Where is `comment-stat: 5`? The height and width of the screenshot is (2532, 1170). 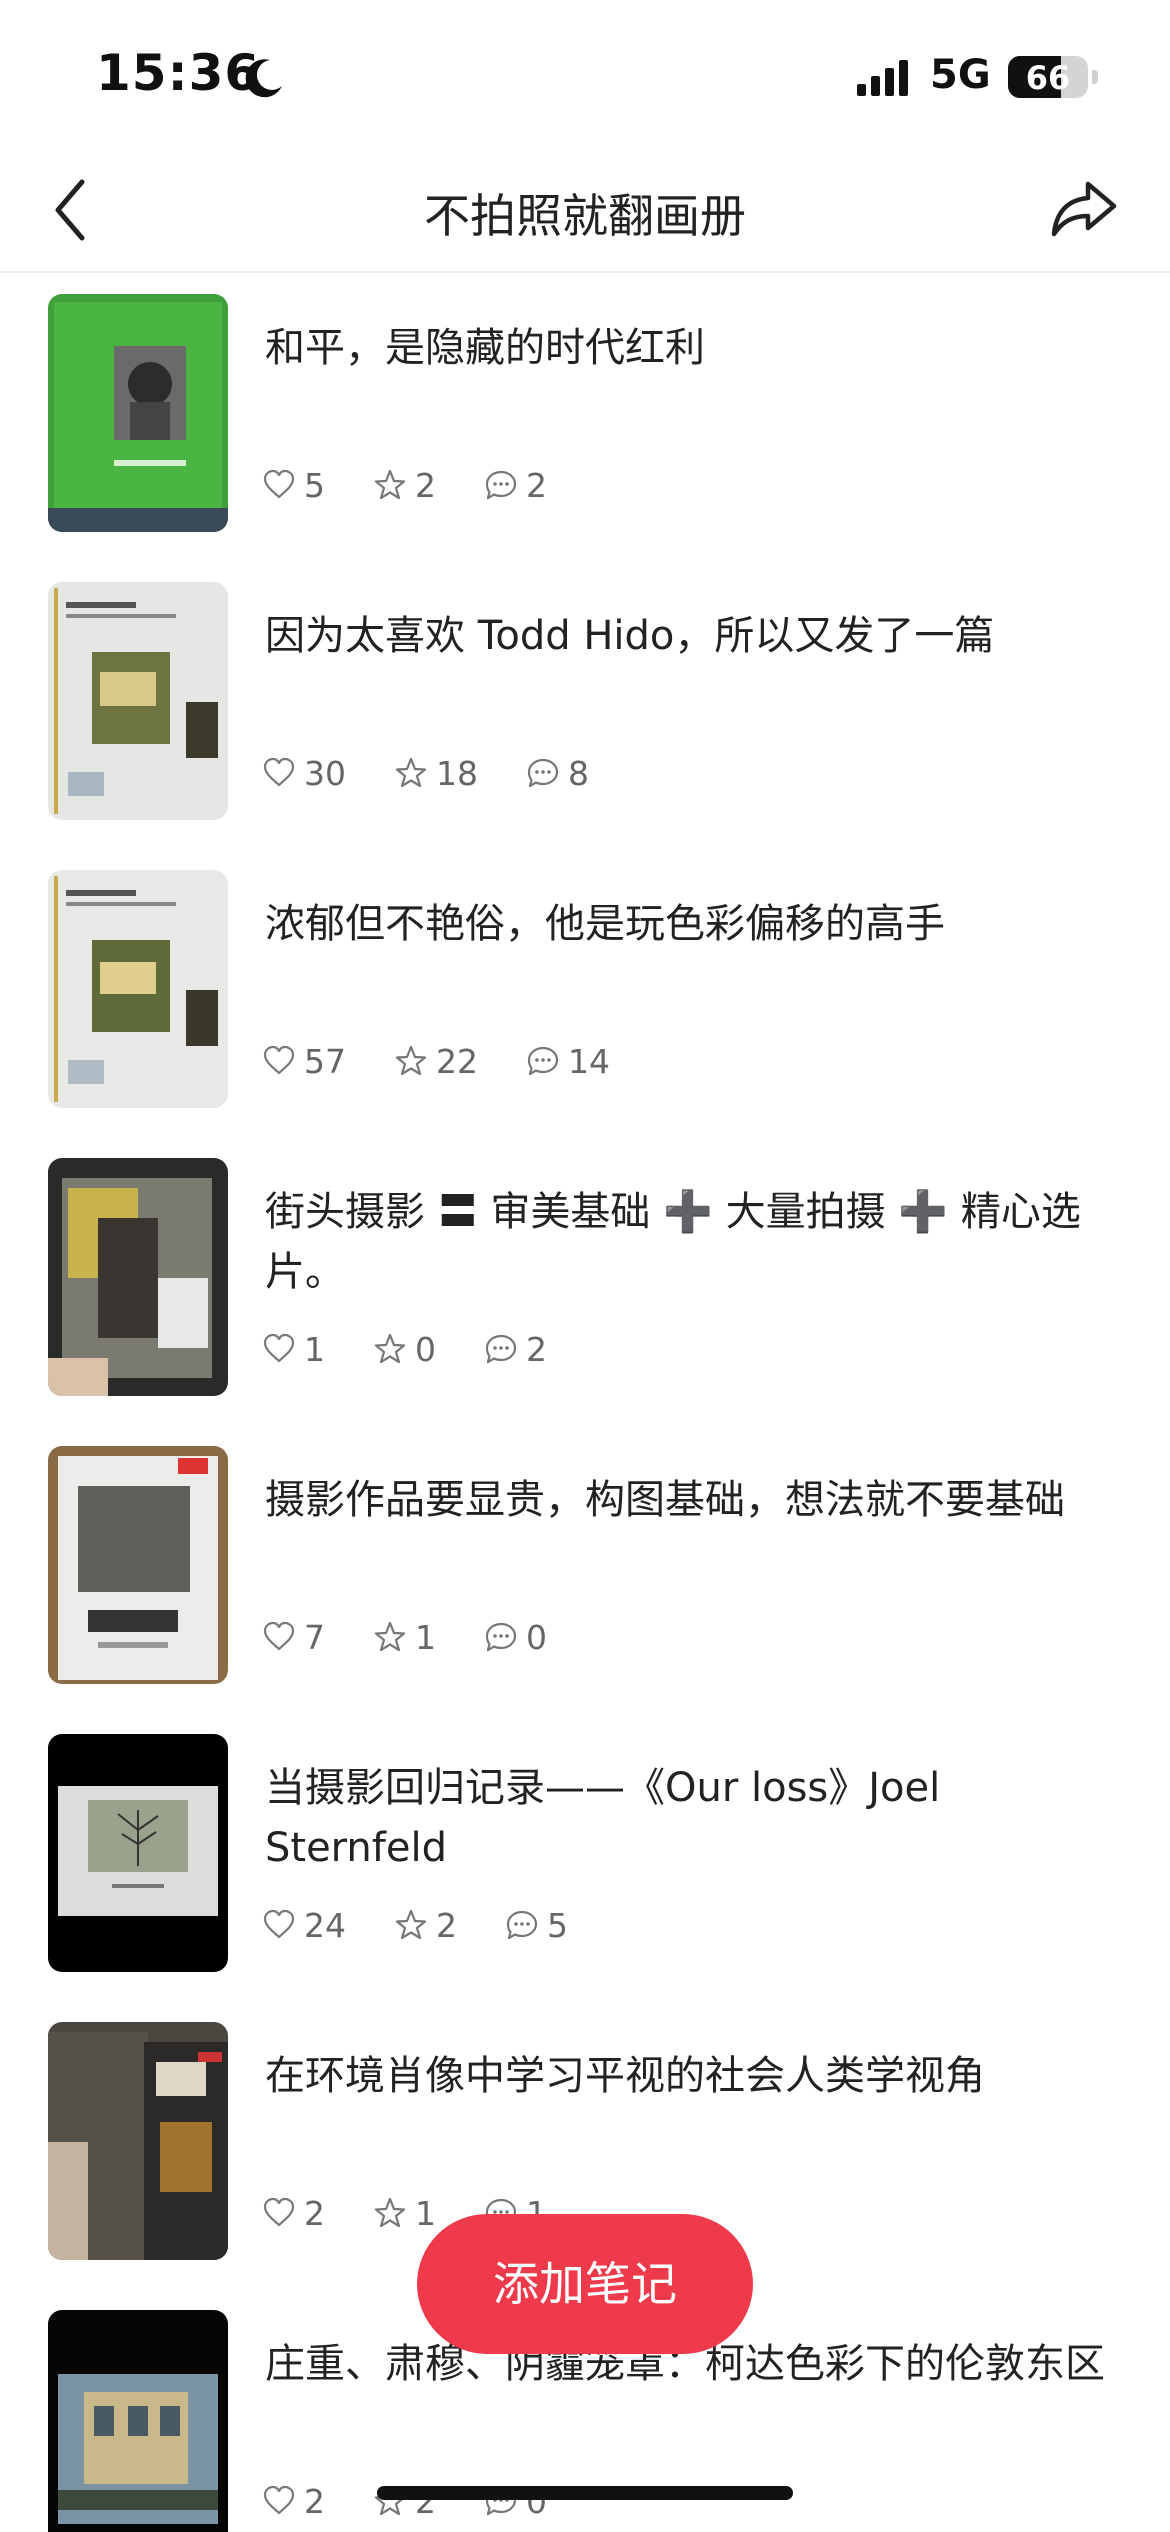 comment-stat: 5 is located at coordinates (536, 1925).